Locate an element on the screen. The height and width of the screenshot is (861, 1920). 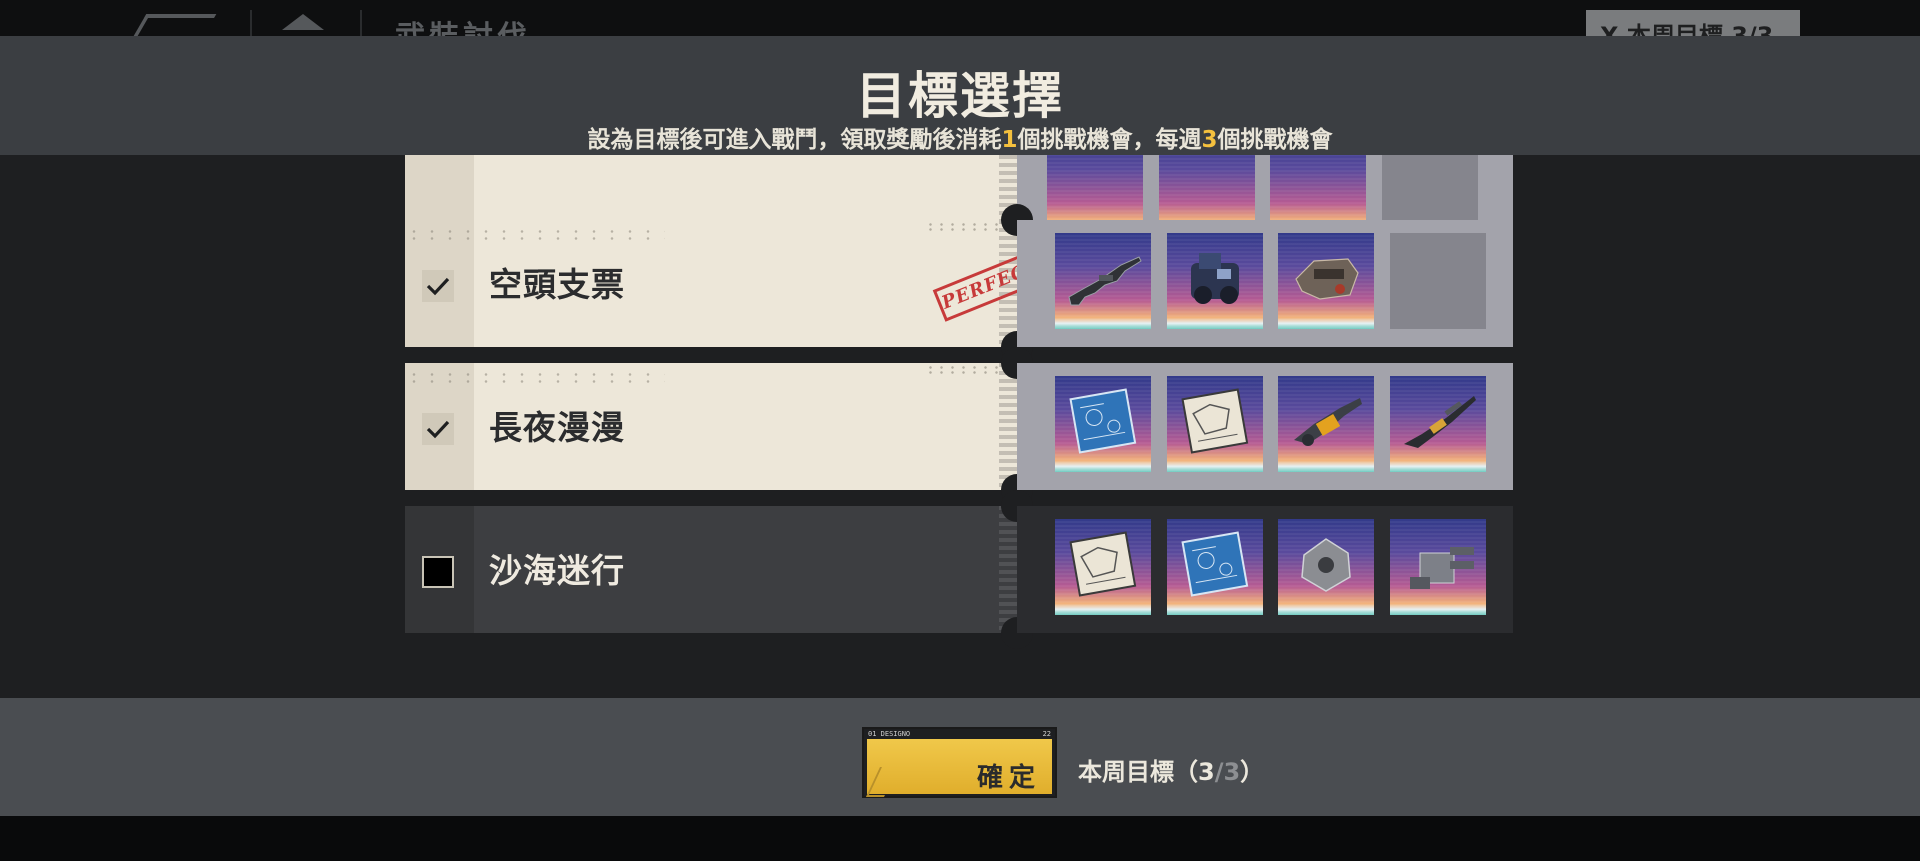
target-name: 沙海迷行 is located at coordinates (557, 570).